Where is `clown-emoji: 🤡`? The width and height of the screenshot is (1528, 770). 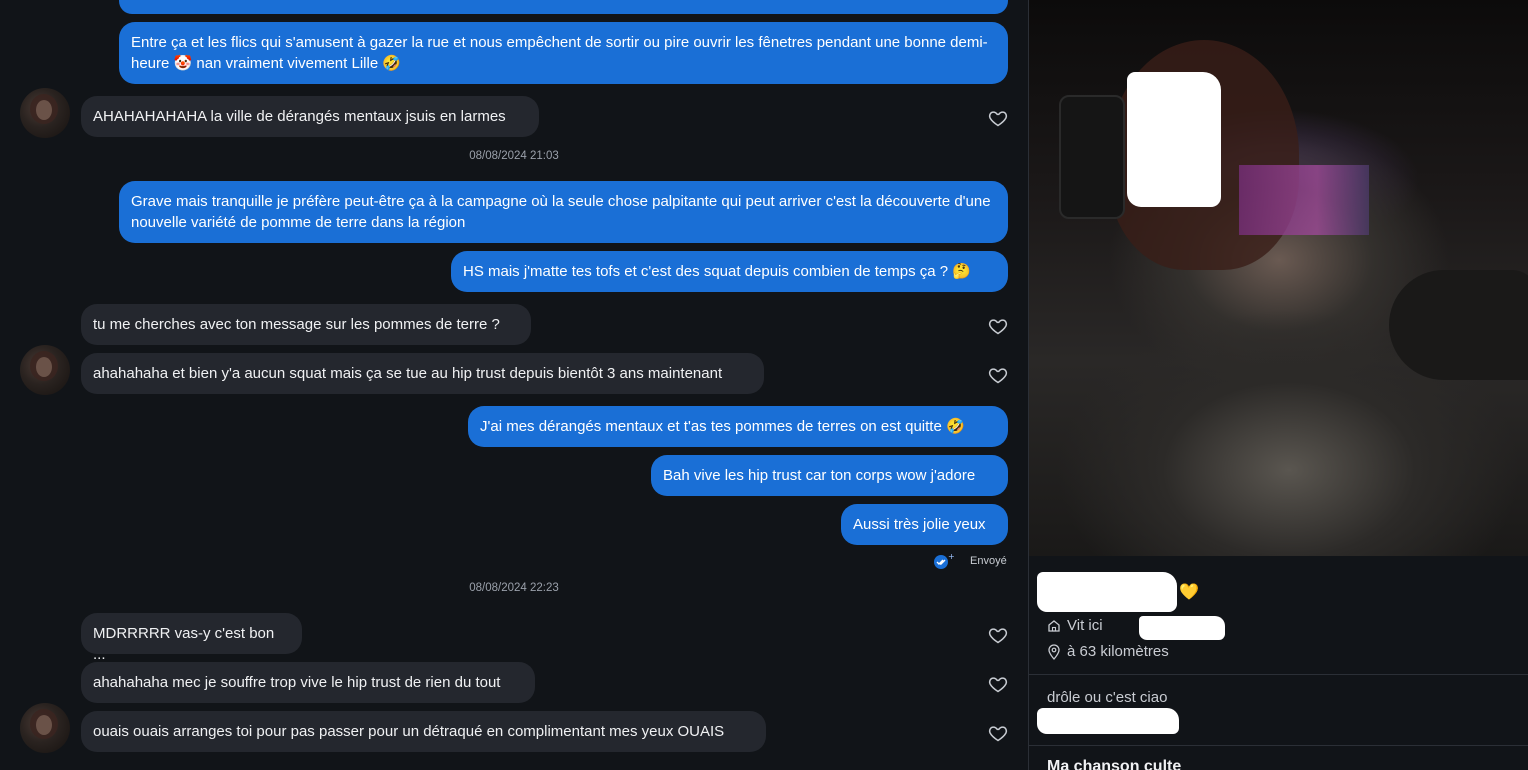
clown-emoji: 🤡 is located at coordinates (183, 63).